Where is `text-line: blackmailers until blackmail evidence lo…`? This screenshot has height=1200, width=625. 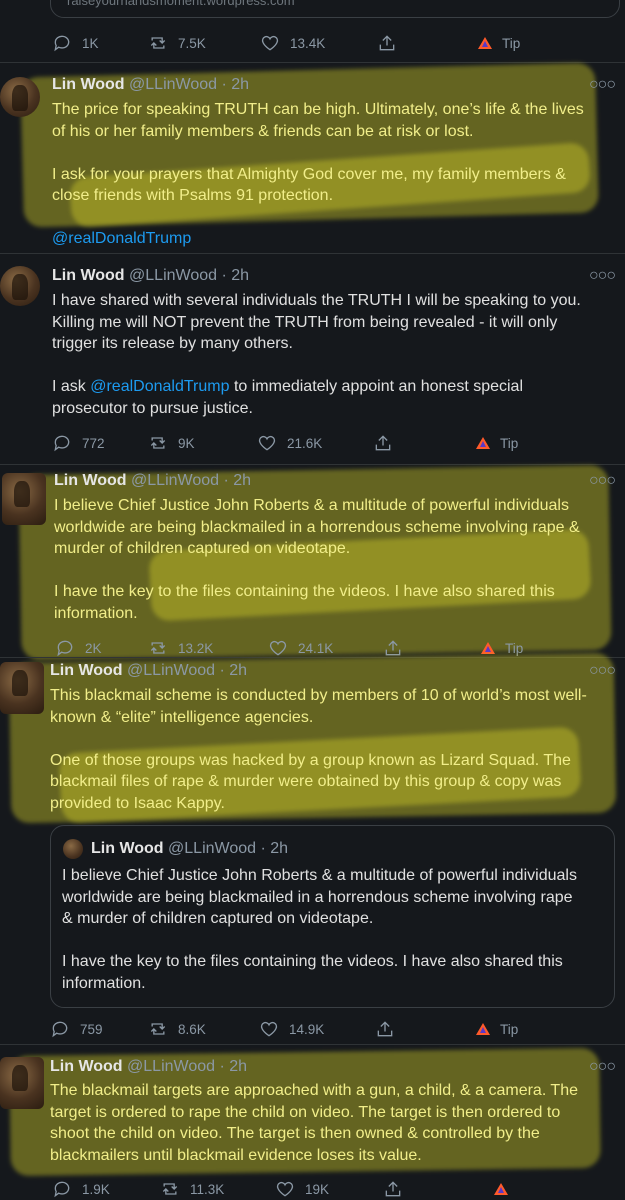
text-line: blackmailers until blackmail evidence lo… is located at coordinates (236, 1155).